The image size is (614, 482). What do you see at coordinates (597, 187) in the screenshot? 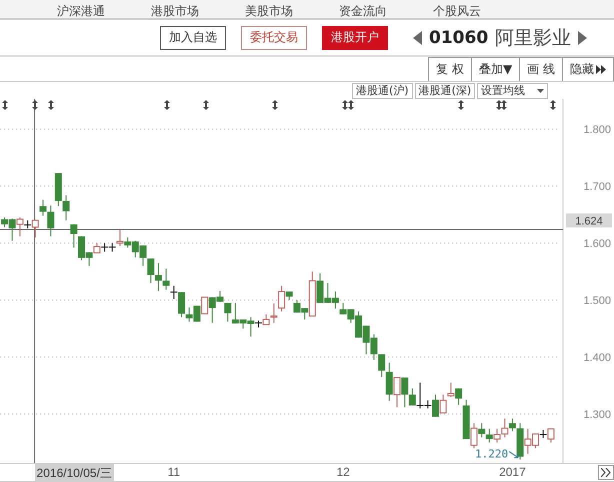
I see `axis-label: 1.700` at bounding box center [597, 187].